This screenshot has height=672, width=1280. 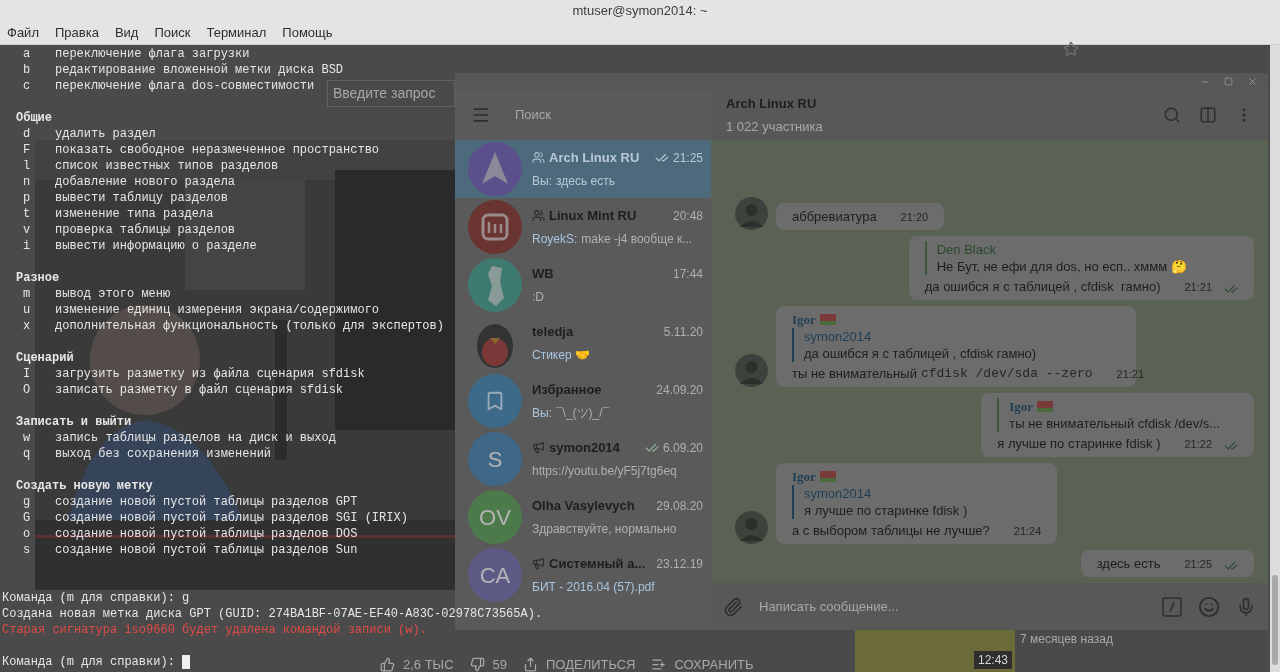 I want to click on search-field: Поиск, so click(x=601, y=115).